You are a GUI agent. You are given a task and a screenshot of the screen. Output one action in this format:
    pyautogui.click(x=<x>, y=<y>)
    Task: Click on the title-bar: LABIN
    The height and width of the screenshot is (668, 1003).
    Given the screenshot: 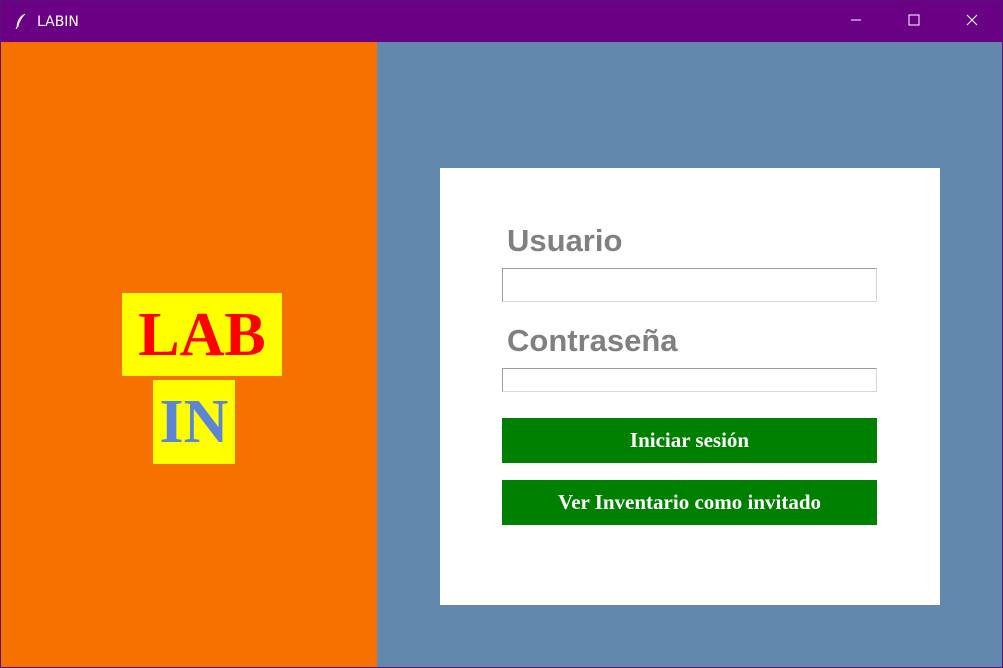 What is the action you would take?
    pyautogui.click(x=501, y=21)
    